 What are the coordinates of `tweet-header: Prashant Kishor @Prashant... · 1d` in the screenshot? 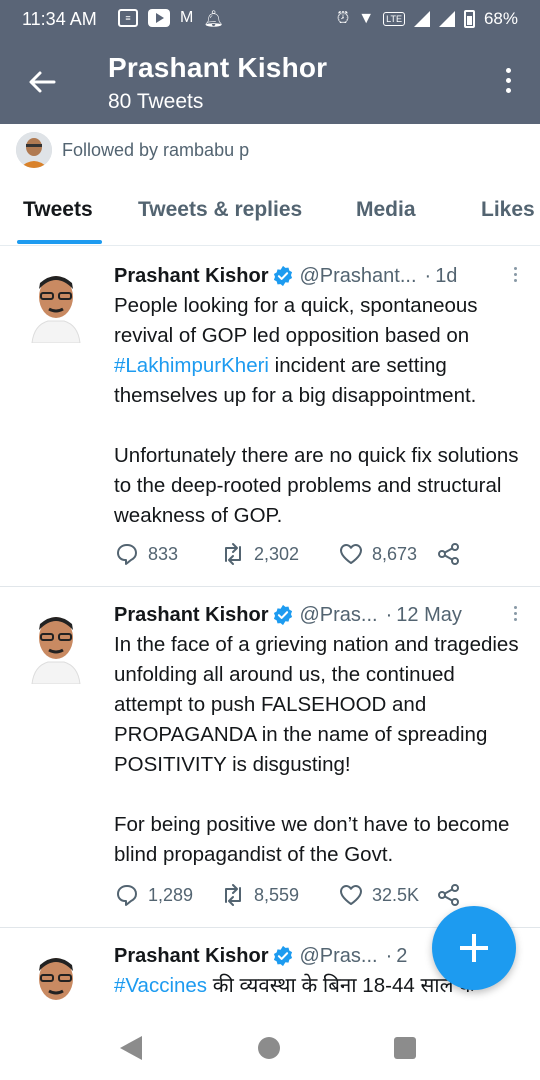 It's located at (286, 276).